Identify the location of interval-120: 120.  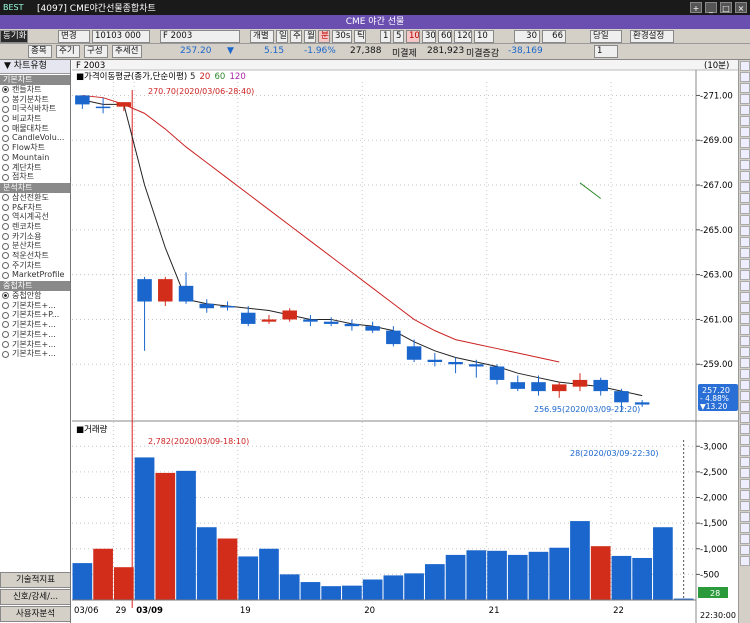
(463, 36).